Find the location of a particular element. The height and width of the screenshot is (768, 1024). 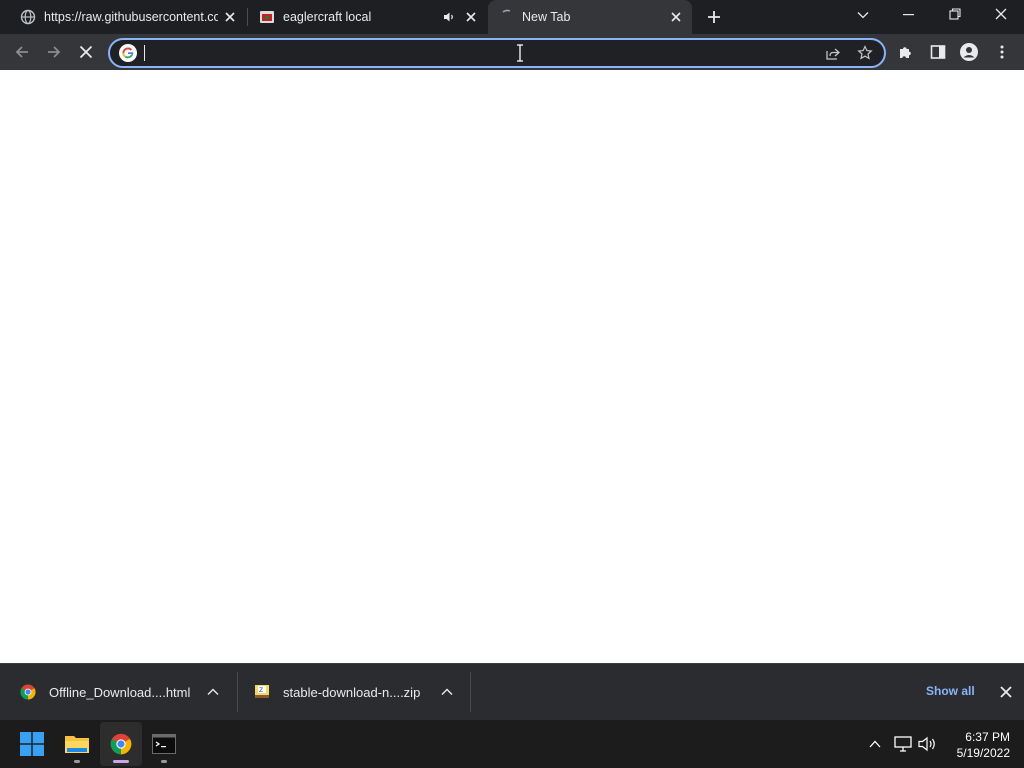

download-filename: stable-download-n....zip is located at coordinates (352, 692).